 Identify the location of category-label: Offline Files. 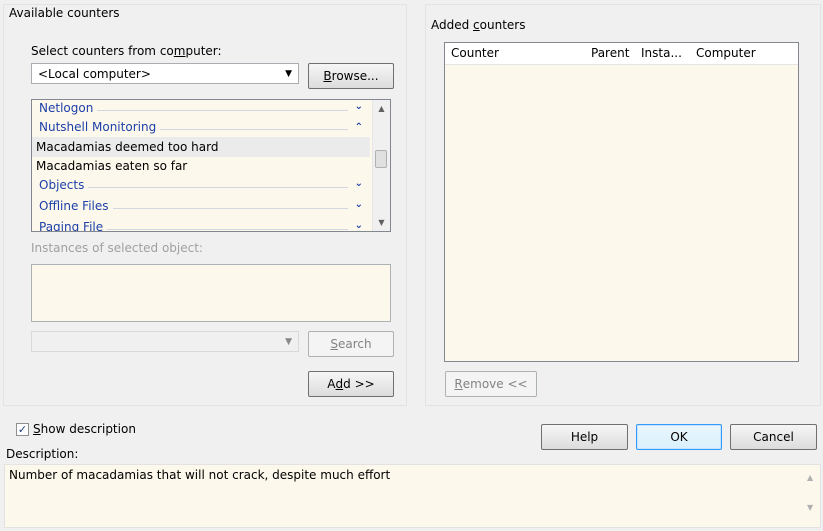
(76, 206).